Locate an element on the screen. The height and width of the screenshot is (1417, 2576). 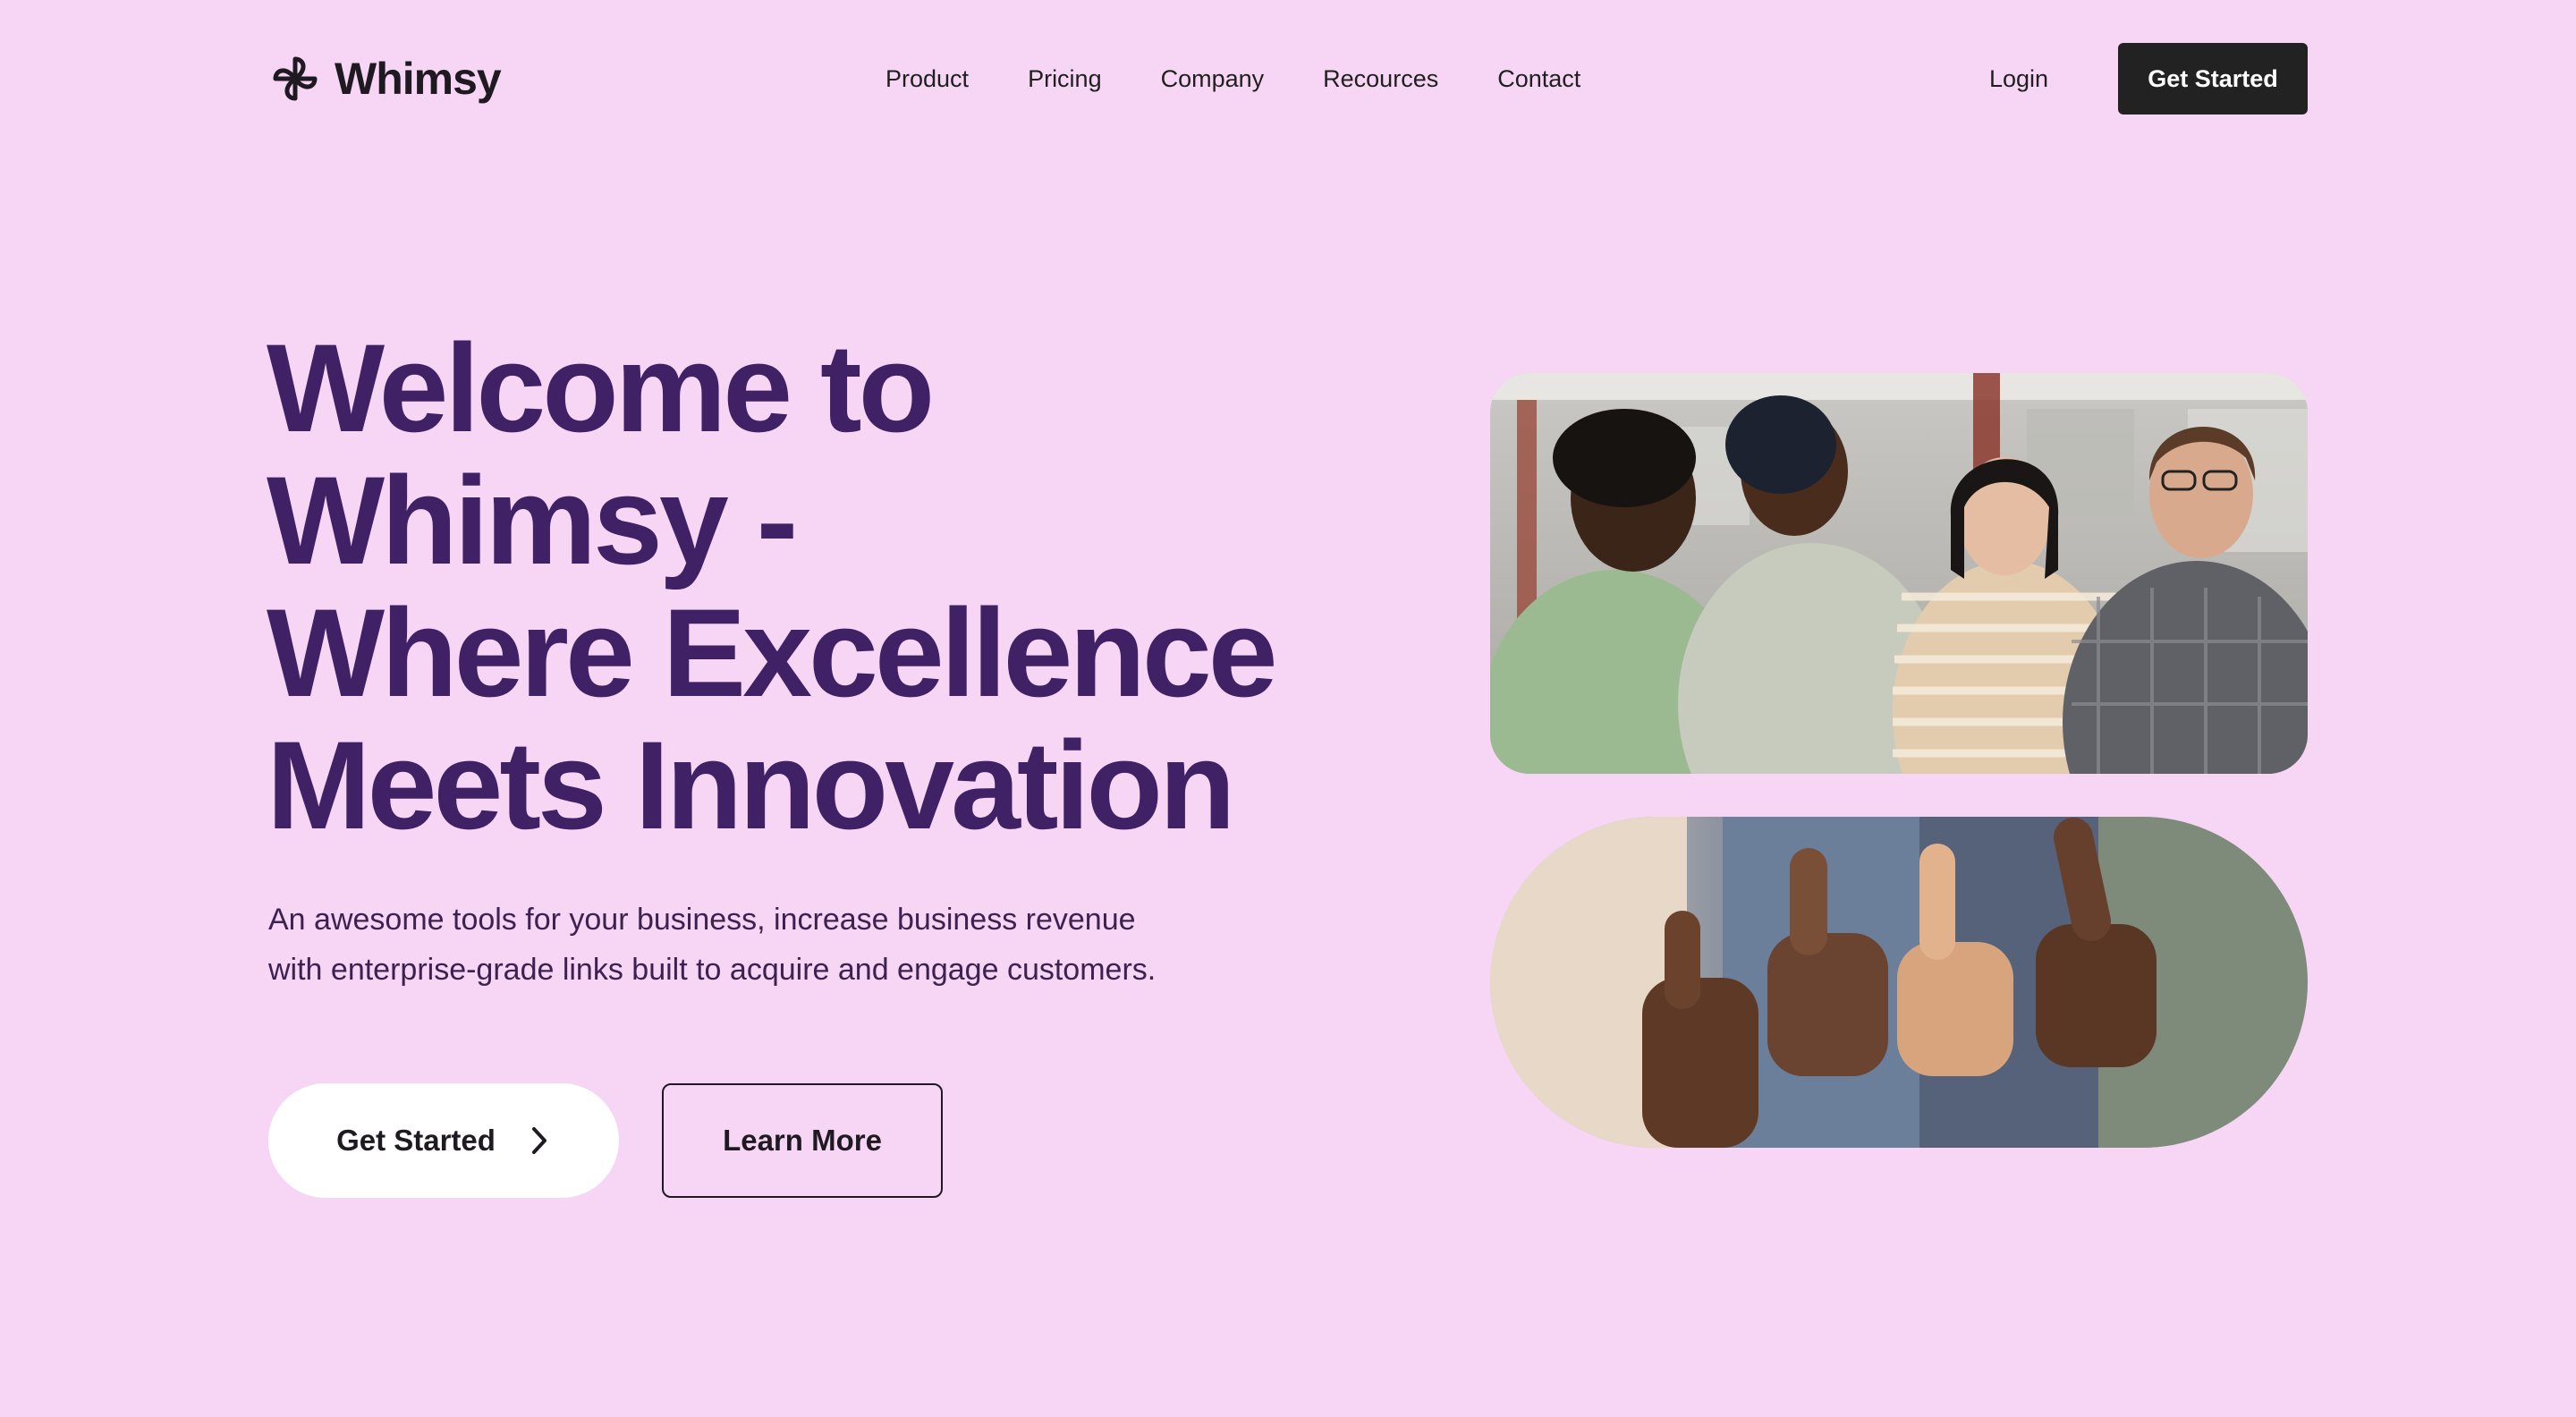
nav-link-resources: Recources is located at coordinates (1380, 79).